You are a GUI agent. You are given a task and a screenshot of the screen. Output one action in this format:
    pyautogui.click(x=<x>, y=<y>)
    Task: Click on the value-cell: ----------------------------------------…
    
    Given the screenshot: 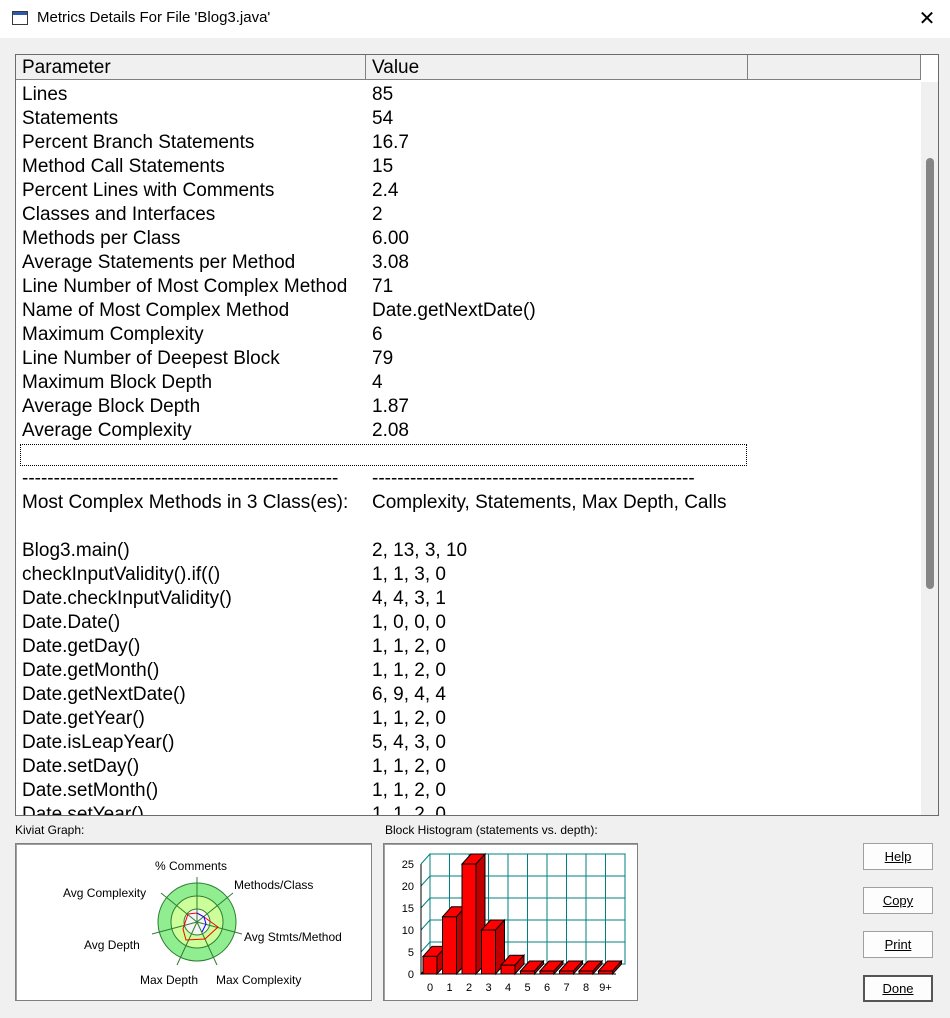 What is the action you would take?
    pyautogui.click(x=533, y=478)
    